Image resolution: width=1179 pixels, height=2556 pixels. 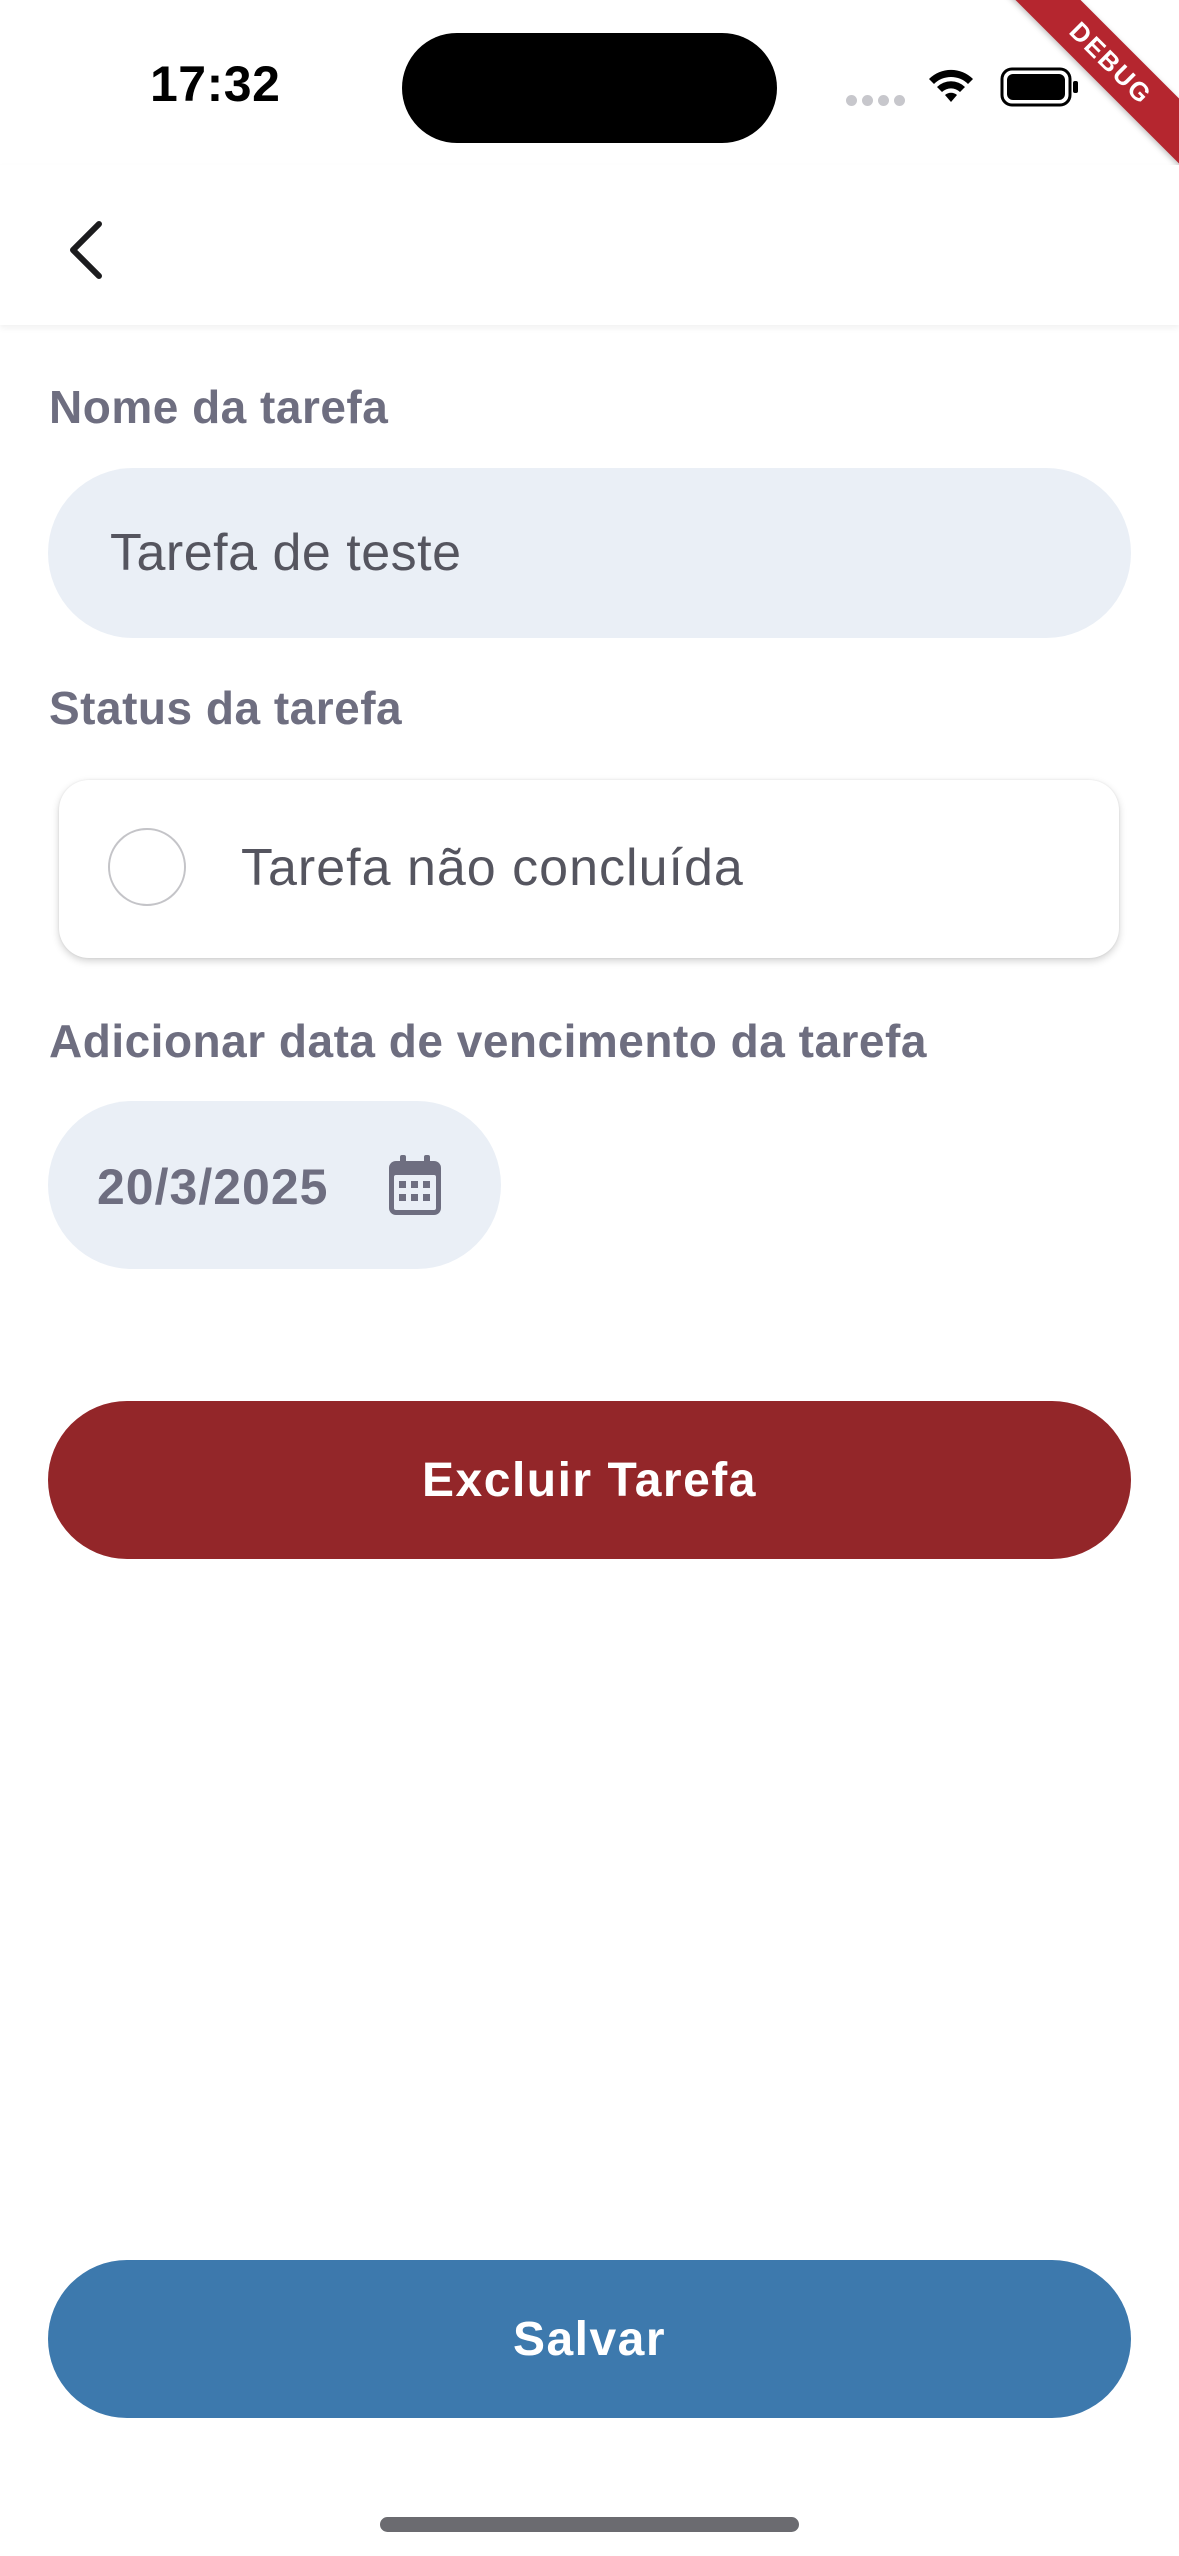 What do you see at coordinates (589, 2524) in the screenshot?
I see `home-indicator` at bounding box center [589, 2524].